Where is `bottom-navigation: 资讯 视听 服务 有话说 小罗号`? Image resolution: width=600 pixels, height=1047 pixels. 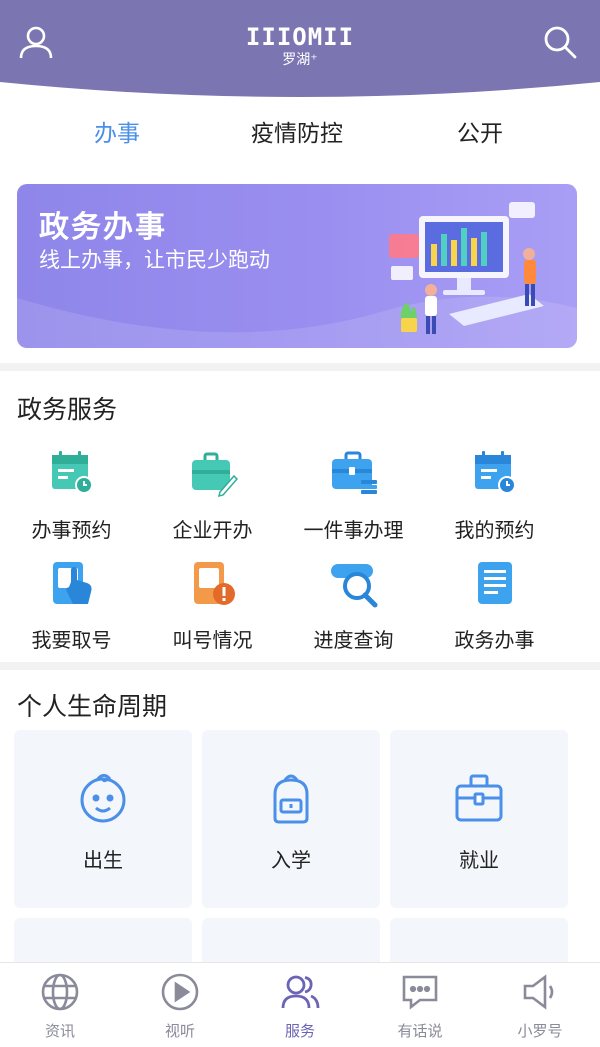
bottom-navigation: 资讯 视听 服务 有话说 小罗号 is located at coordinates (300, 1004).